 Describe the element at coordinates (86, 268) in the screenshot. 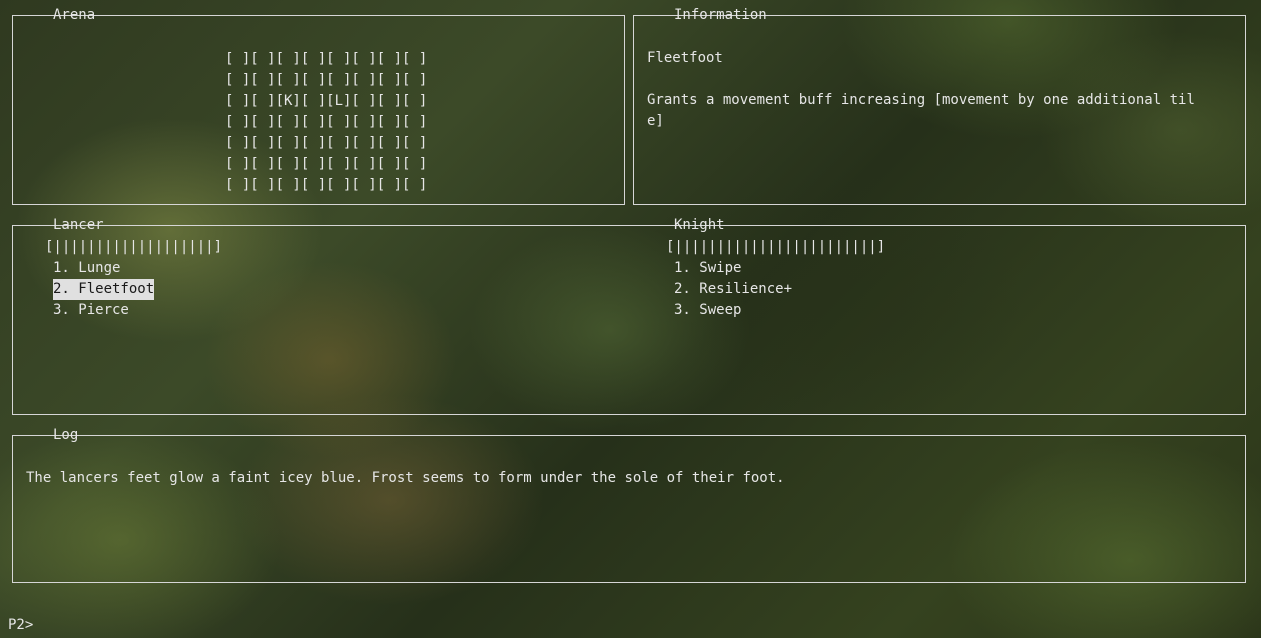

I see `lancer-move-lunge: 1. Lunge` at that location.